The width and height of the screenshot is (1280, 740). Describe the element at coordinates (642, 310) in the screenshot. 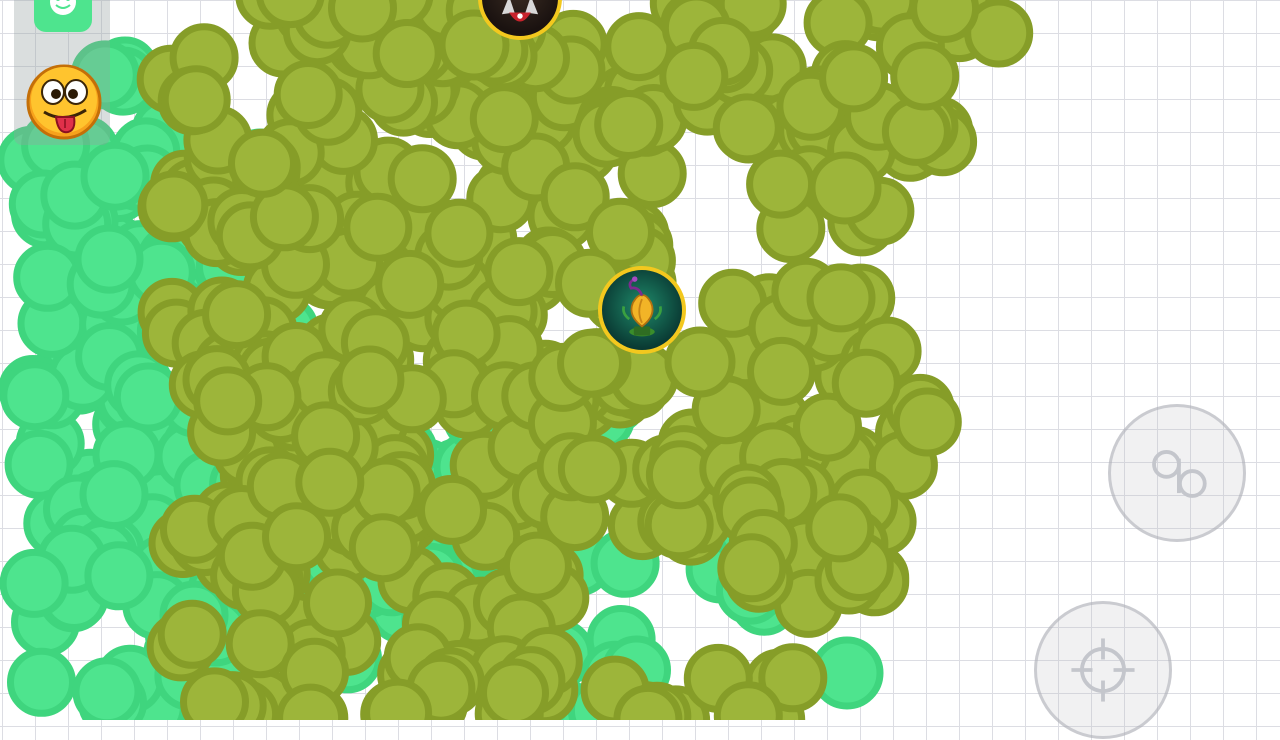

I see `plant-bulb-skin` at that location.